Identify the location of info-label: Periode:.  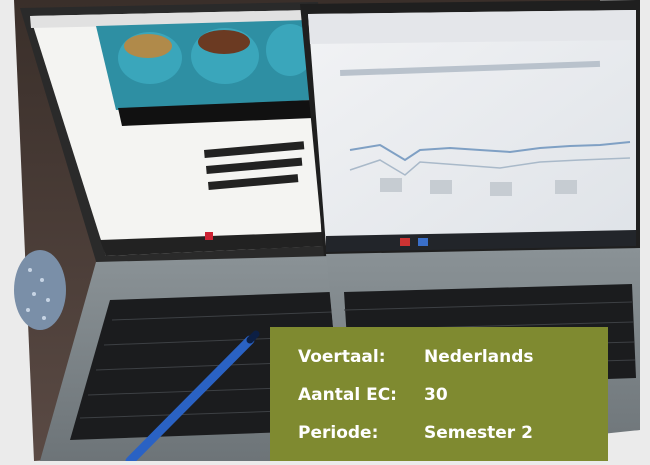
(338, 433).